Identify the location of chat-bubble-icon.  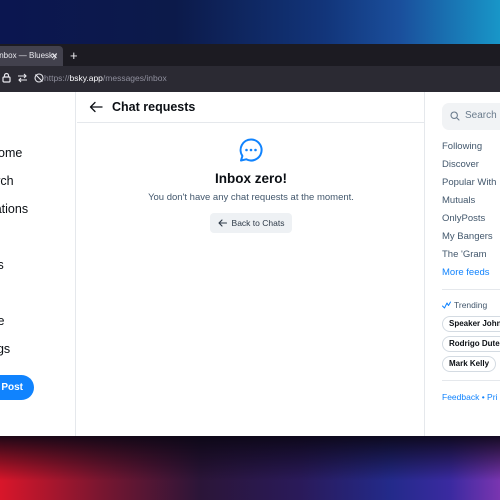
(251, 150).